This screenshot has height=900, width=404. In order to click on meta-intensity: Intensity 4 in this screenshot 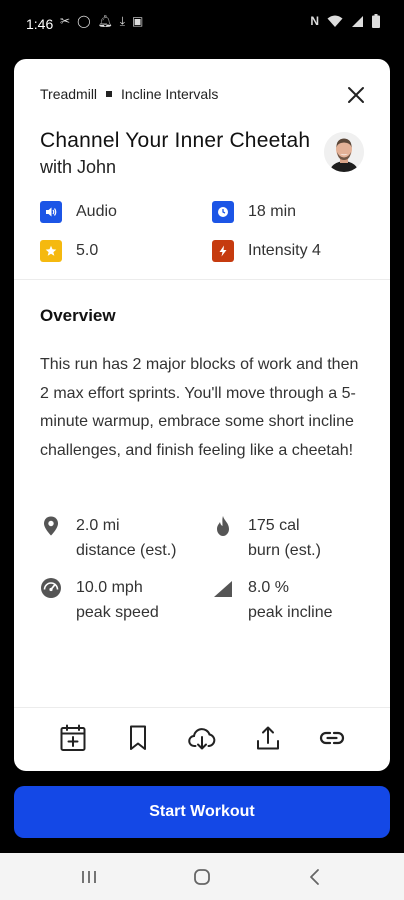, I will do `click(266, 251)`.